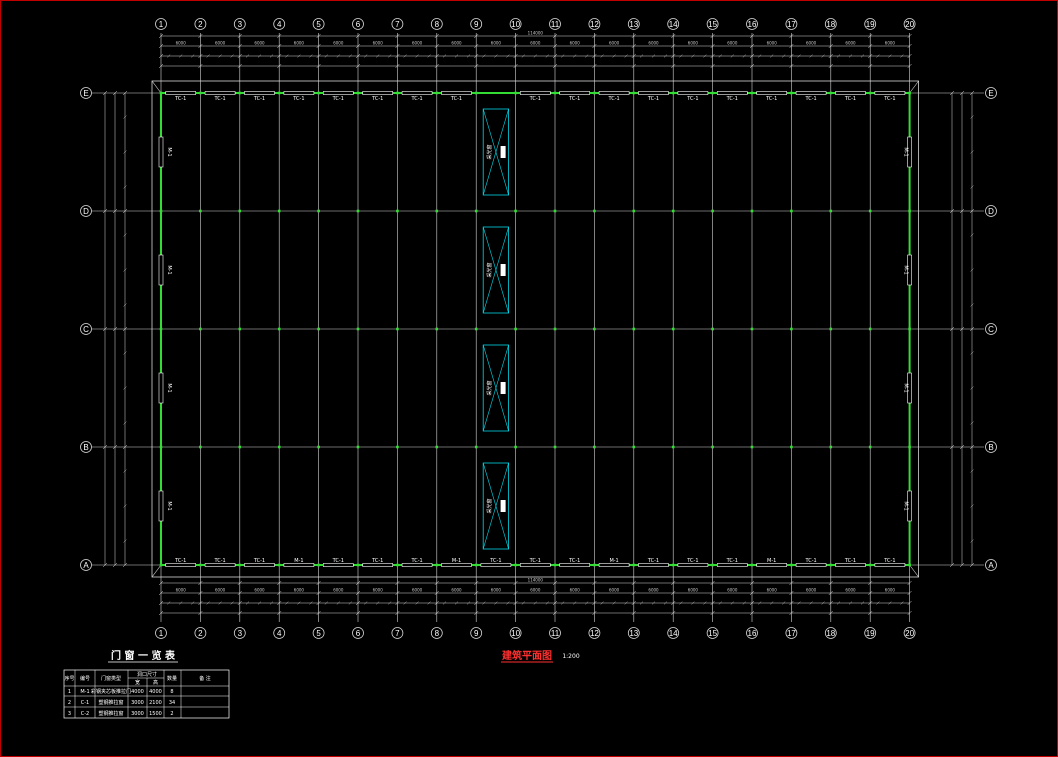  I want to click on table-cell: 彩钢夹芯板推拉门, so click(111, 691).